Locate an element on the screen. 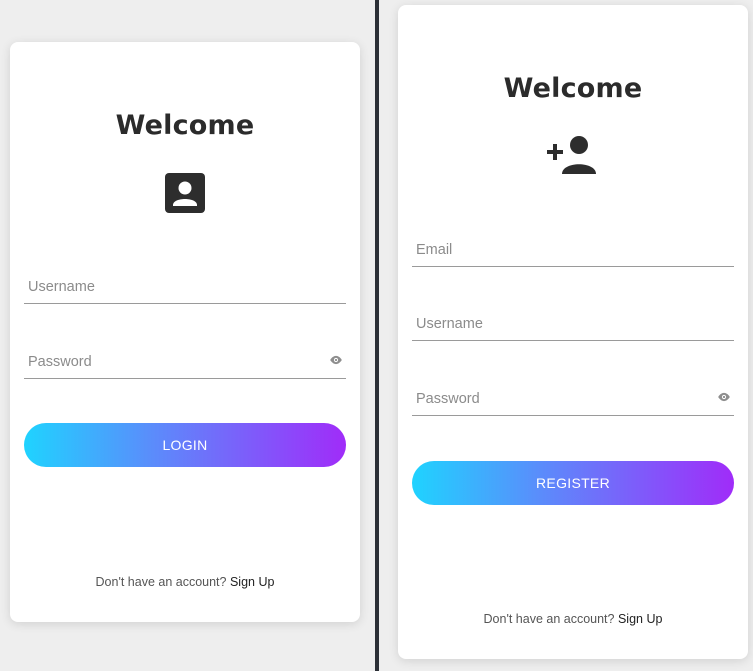 This screenshot has width=753, height=671. register-button: REGISTER is located at coordinates (573, 483).